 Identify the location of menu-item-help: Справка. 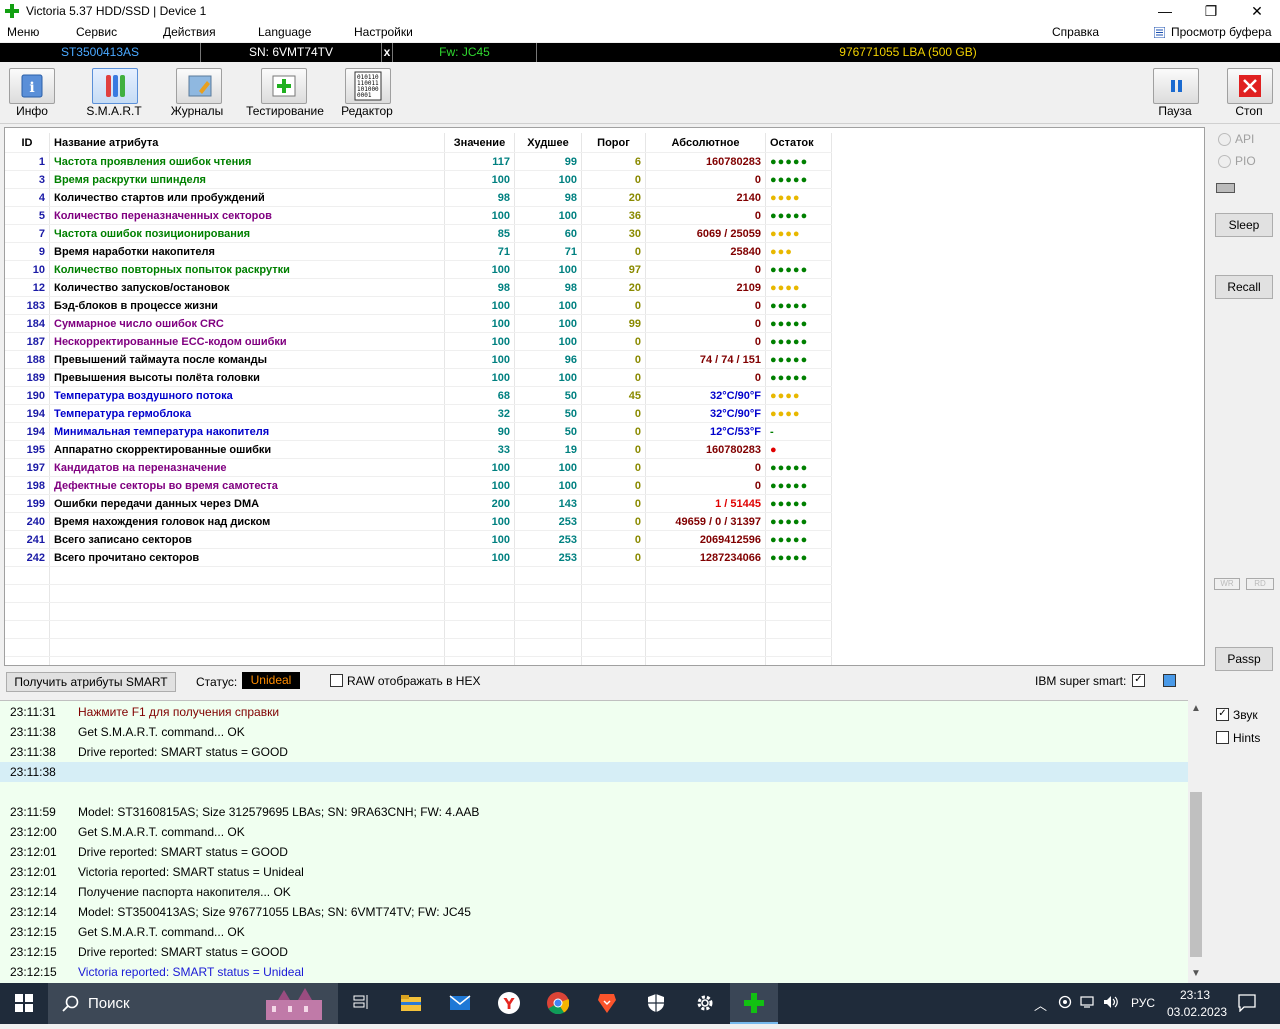
(1075, 32).